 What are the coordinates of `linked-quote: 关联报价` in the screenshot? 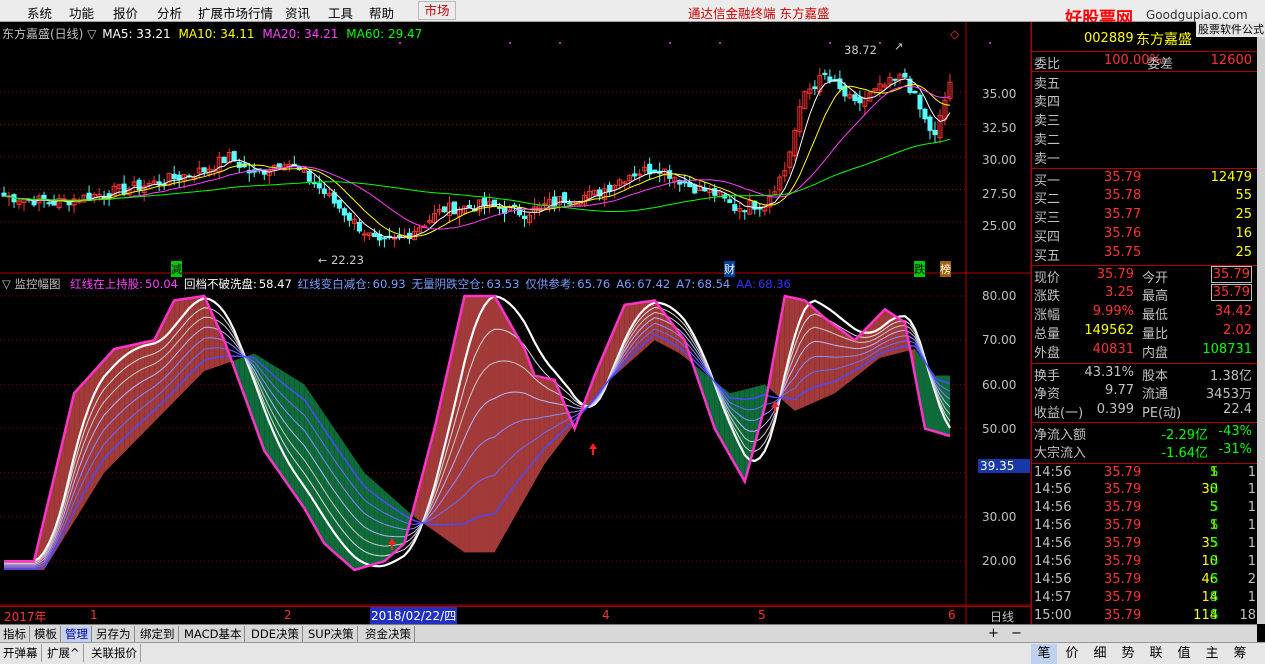 It's located at (114, 653).